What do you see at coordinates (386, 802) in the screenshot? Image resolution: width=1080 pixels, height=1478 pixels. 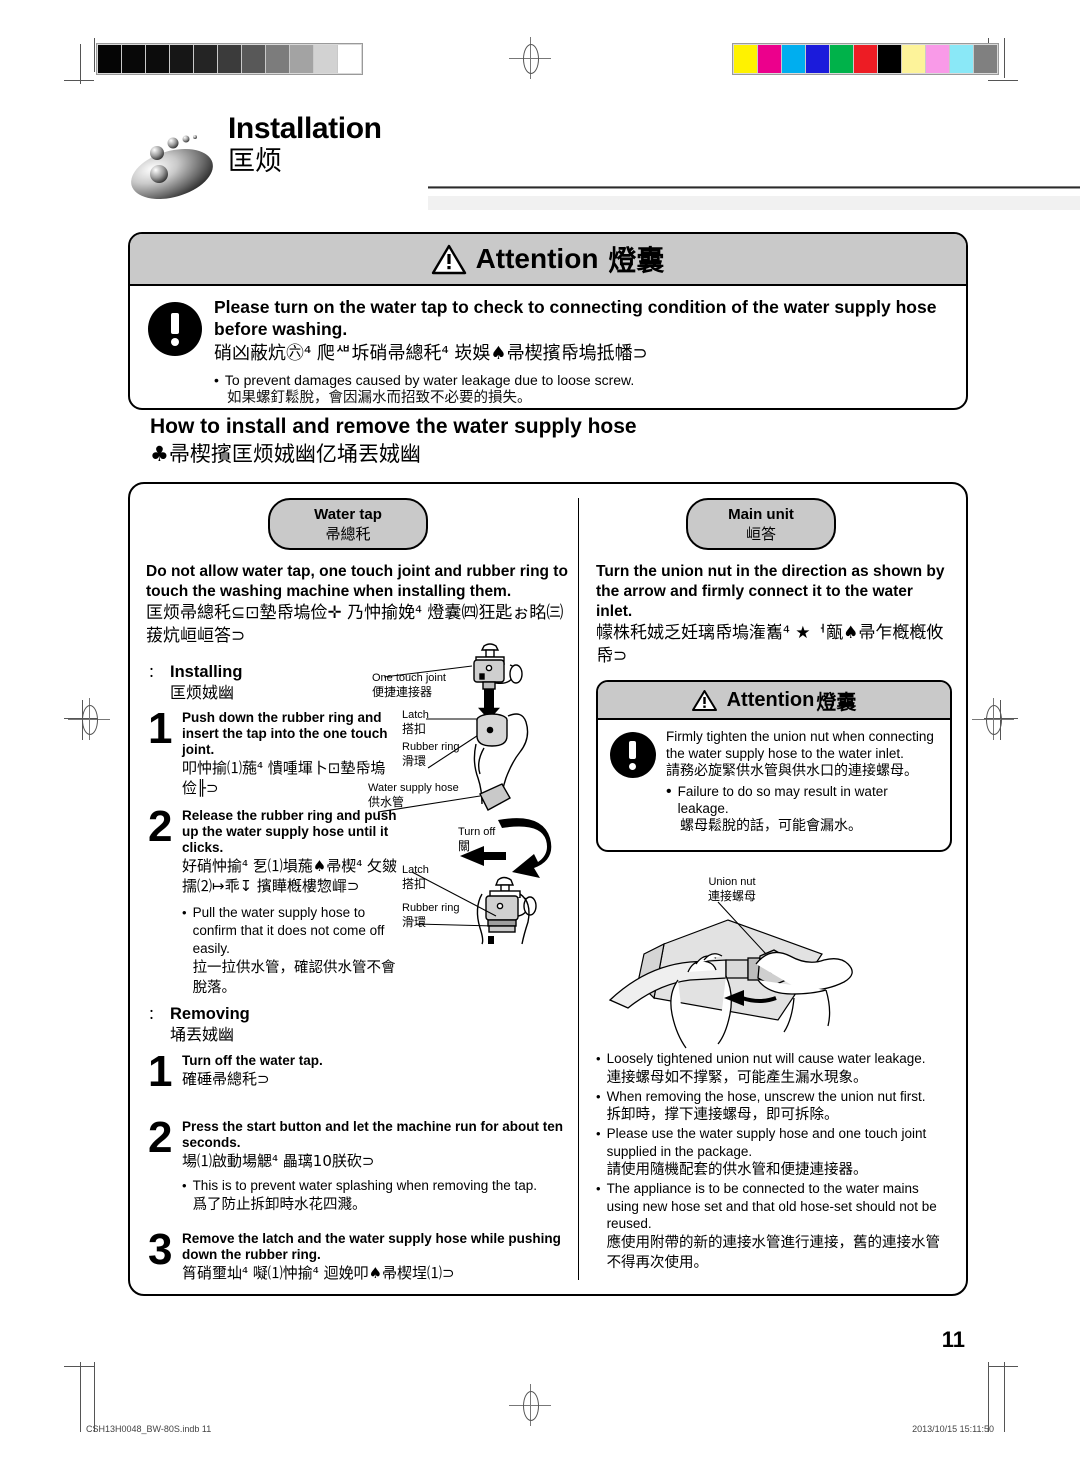 I see `figure-label-cn: 供水管` at bounding box center [386, 802].